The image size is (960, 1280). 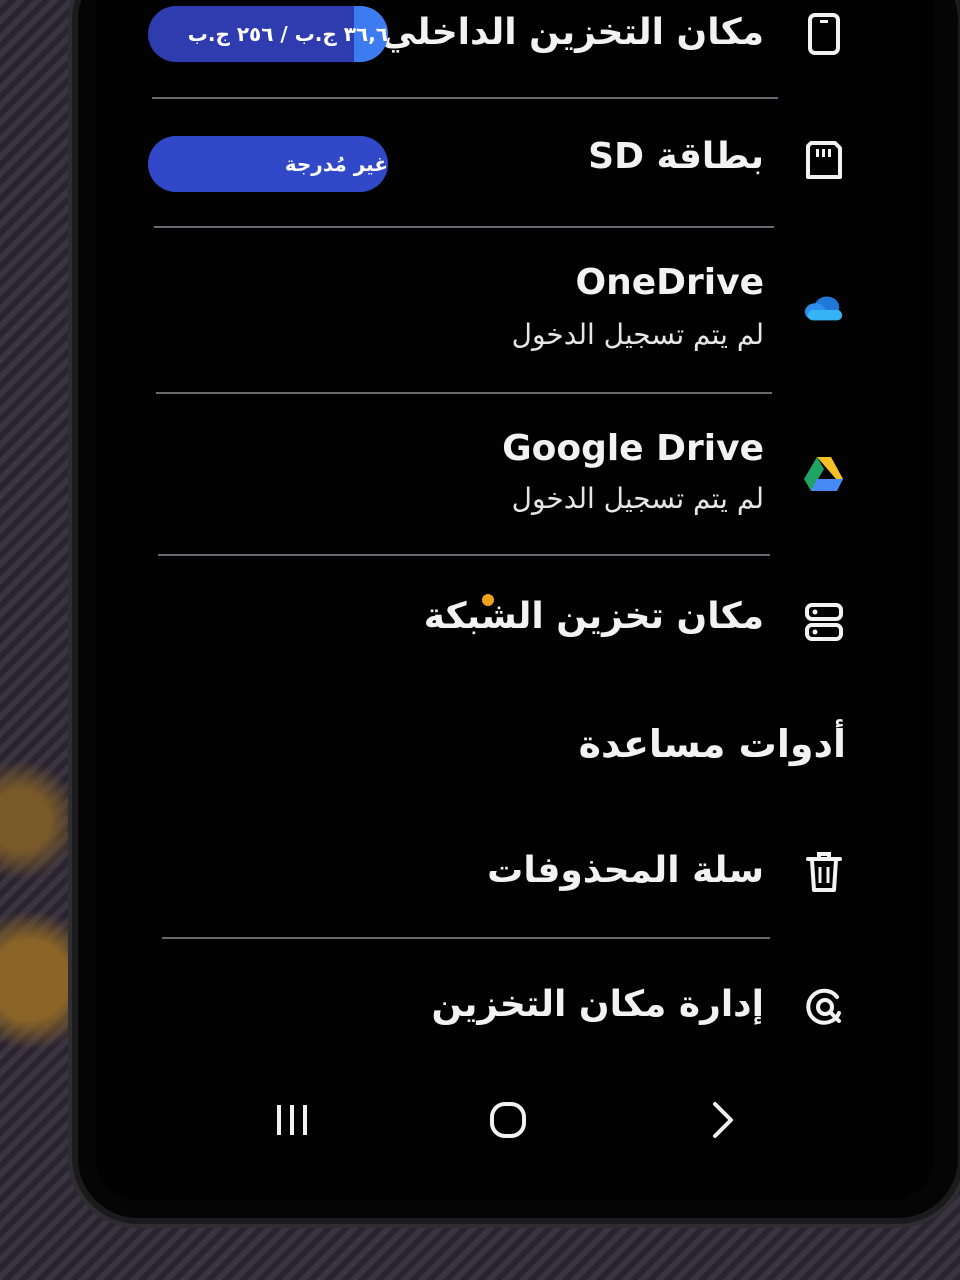 I want to click on navigation-bar, so click(x=515, y=1120).